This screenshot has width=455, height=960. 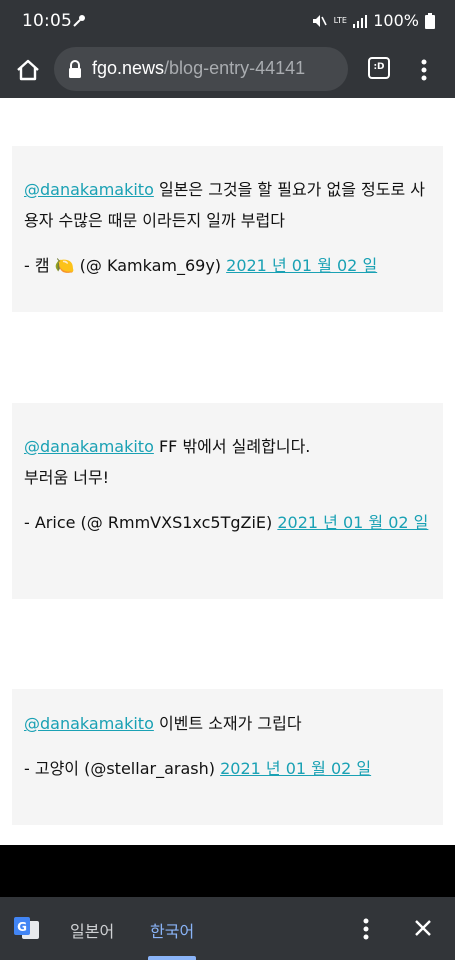 I want to click on more-menu-icon, so click(x=424, y=70).